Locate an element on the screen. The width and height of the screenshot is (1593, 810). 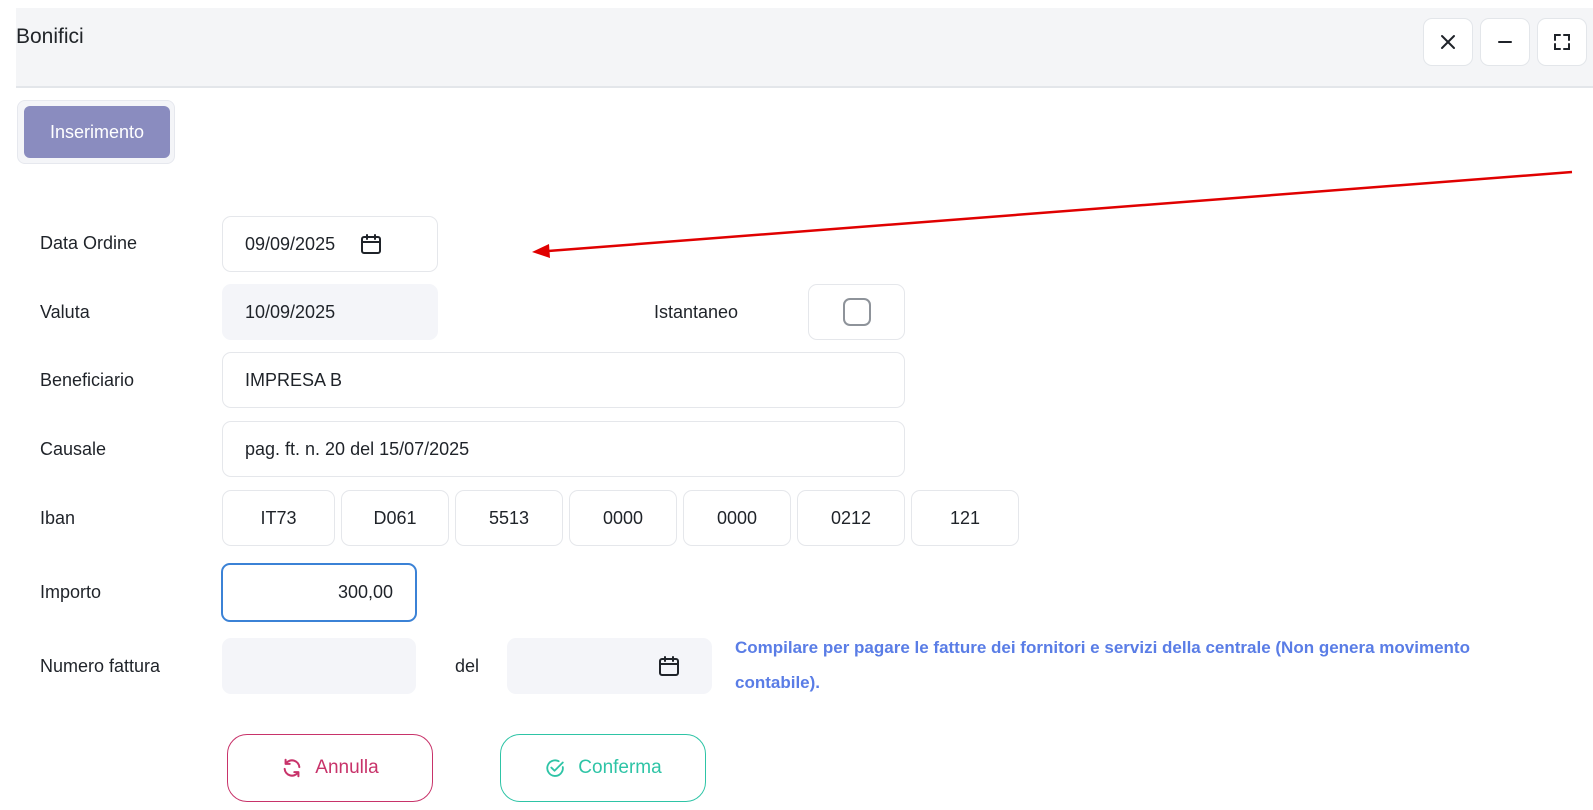
causale-value: pag. ft. n. 20 del 15/07/2025 is located at coordinates (357, 448).